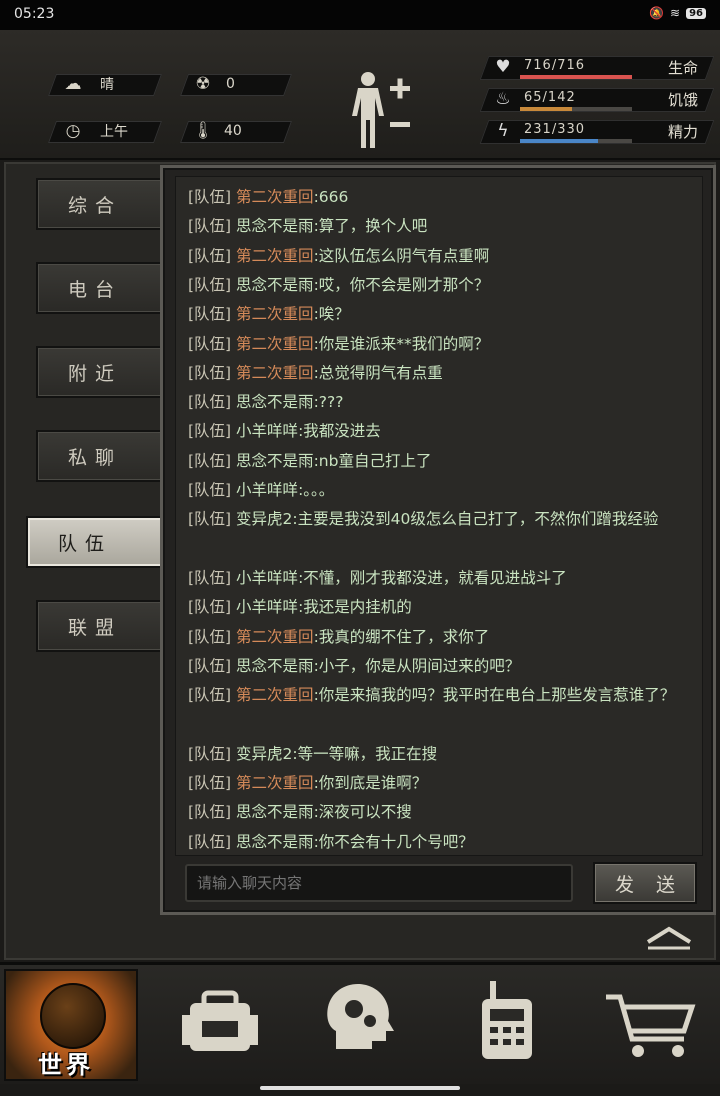 The height and width of the screenshot is (1096, 720). I want to click on chat-message: [队伍] 小羊咩咩:我都没进去, so click(443, 431).